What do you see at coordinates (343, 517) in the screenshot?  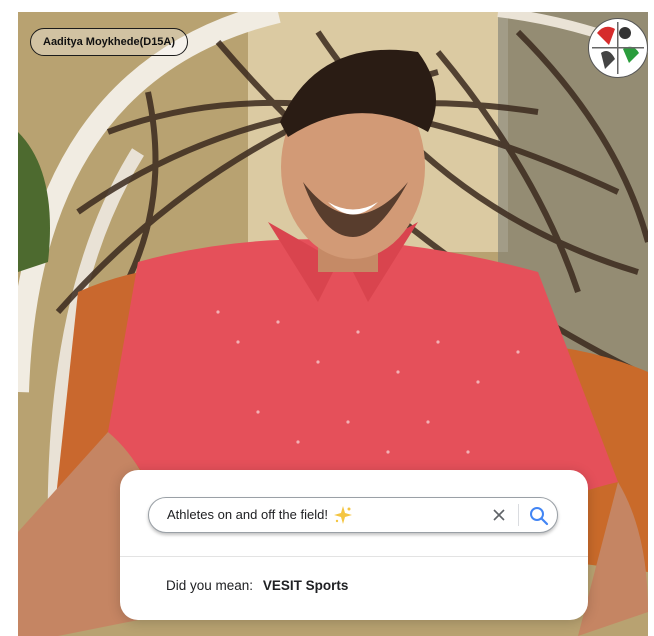 I see `sparkle-emoji-icon` at bounding box center [343, 517].